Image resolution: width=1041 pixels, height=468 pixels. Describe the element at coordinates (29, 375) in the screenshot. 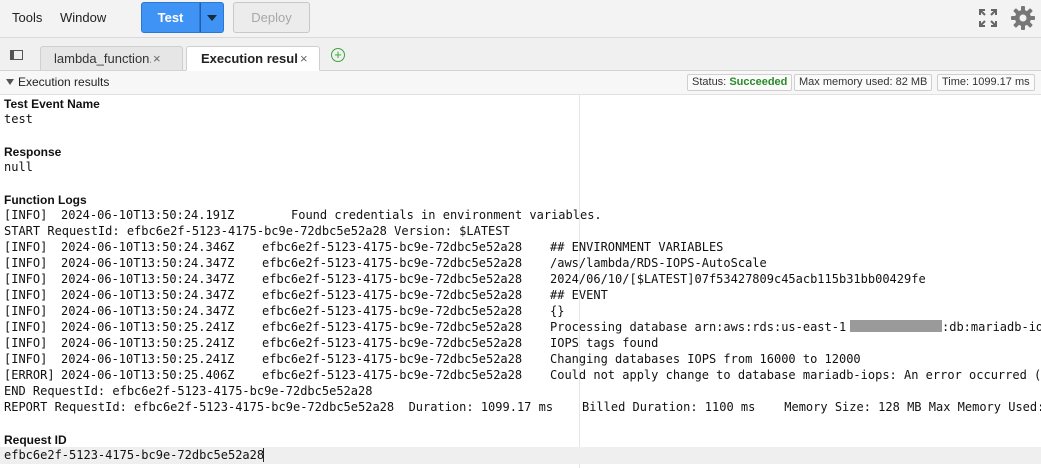

I see `log-level: [ERROR]` at that location.